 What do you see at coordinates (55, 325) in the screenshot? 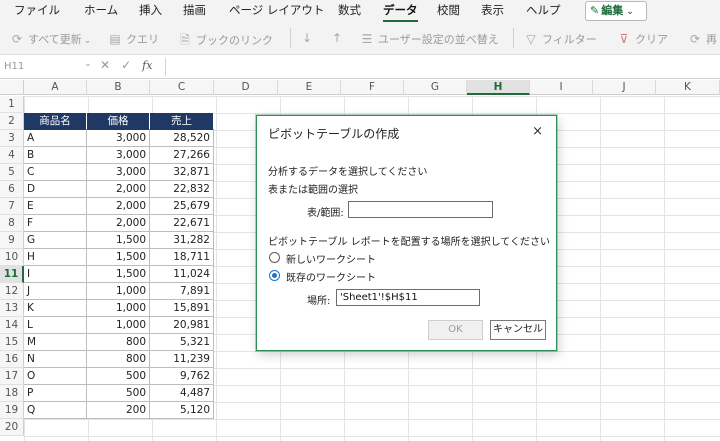
I see `table-cell: L` at bounding box center [55, 325].